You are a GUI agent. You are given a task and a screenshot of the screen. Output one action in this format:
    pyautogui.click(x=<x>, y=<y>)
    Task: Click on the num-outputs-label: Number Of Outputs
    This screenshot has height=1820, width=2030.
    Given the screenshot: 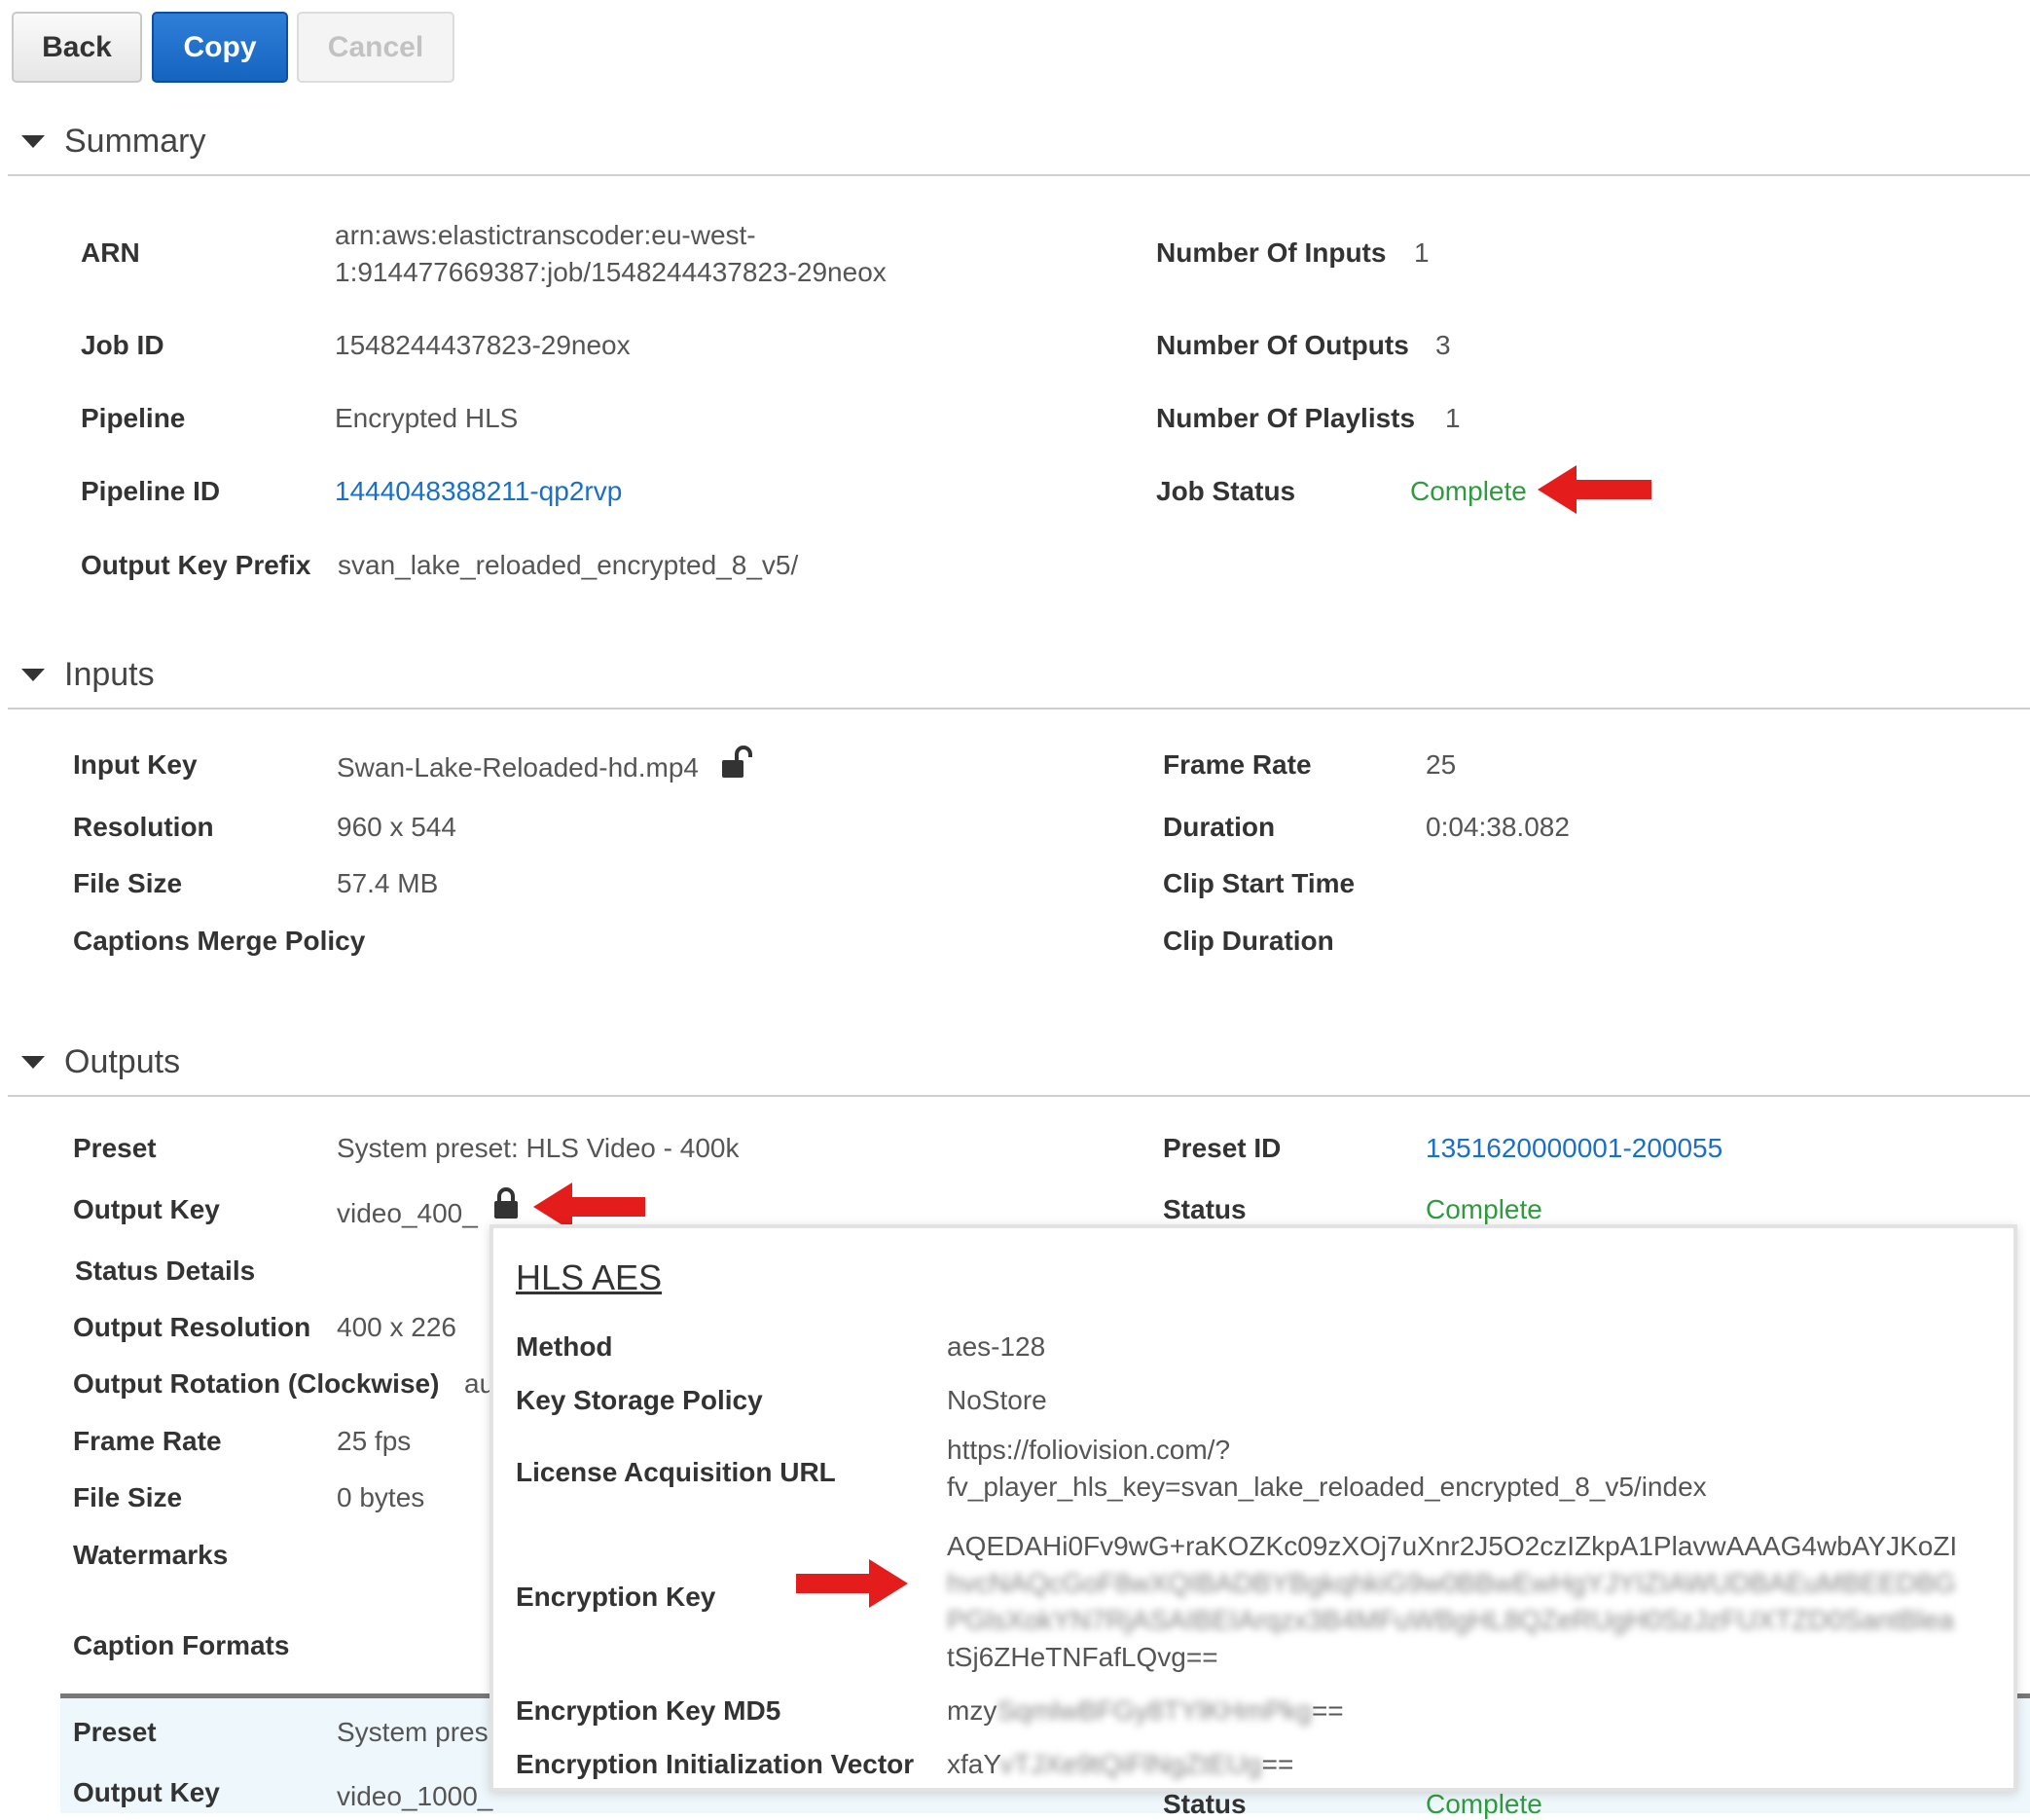 What is the action you would take?
    pyautogui.click(x=1283, y=345)
    